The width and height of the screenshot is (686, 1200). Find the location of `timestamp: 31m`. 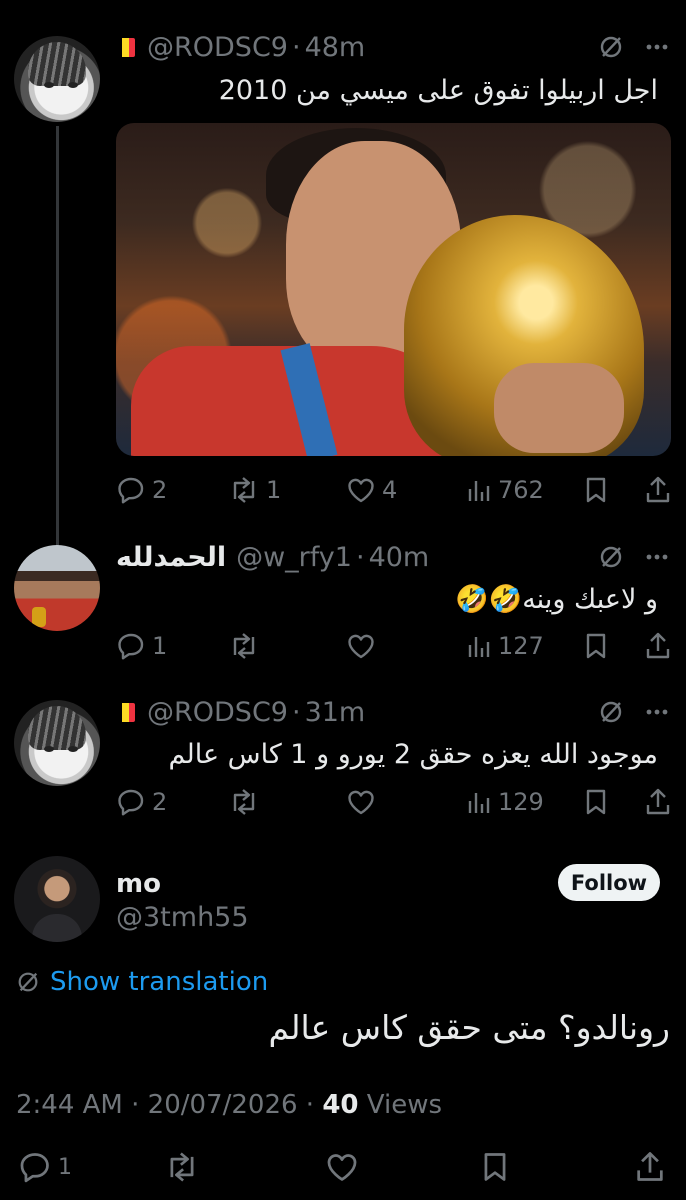

timestamp: 31m is located at coordinates (335, 712).